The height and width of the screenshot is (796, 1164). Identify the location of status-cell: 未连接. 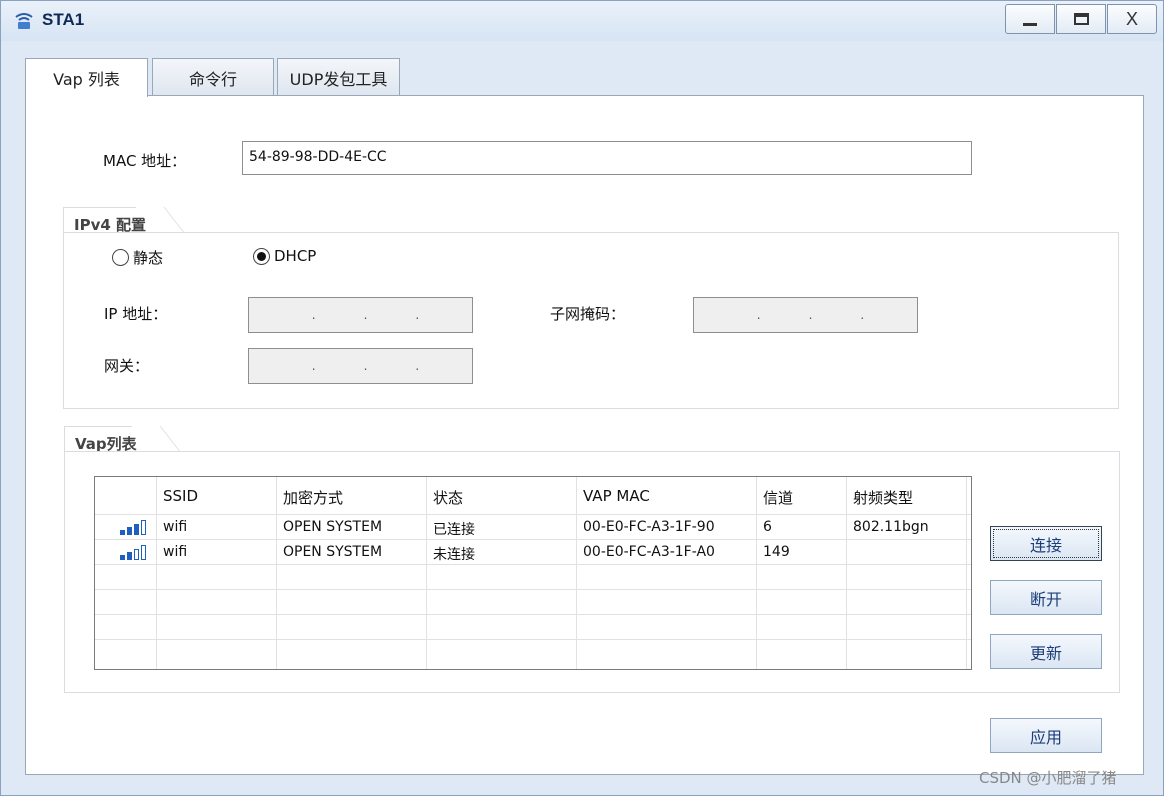
(502, 552).